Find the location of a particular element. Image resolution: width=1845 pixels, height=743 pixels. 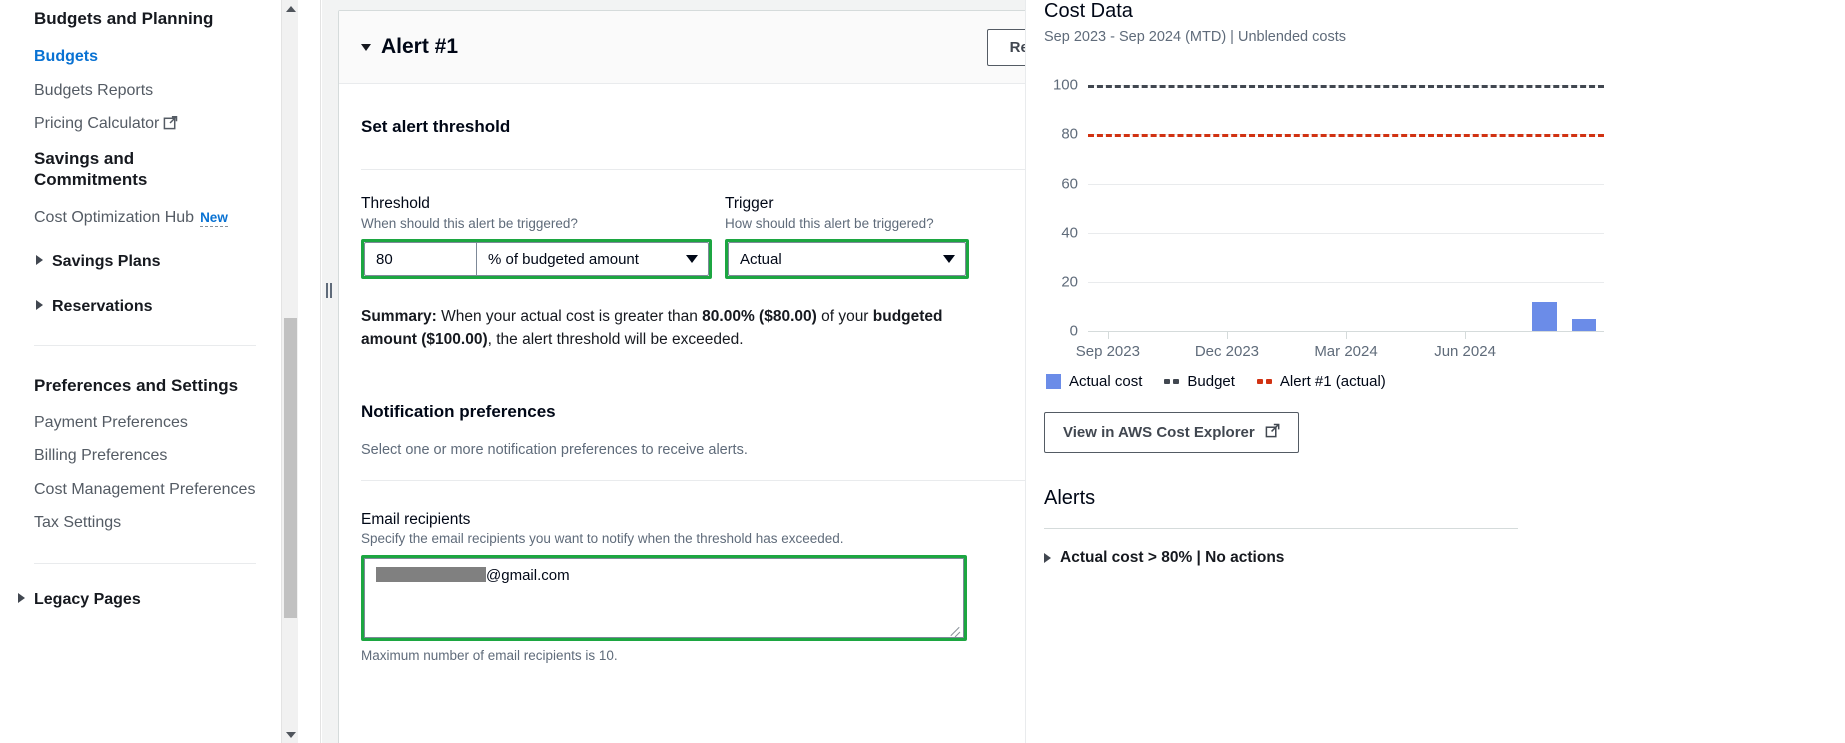

scroll-up-arrow-icon is located at coordinates (290, 8).